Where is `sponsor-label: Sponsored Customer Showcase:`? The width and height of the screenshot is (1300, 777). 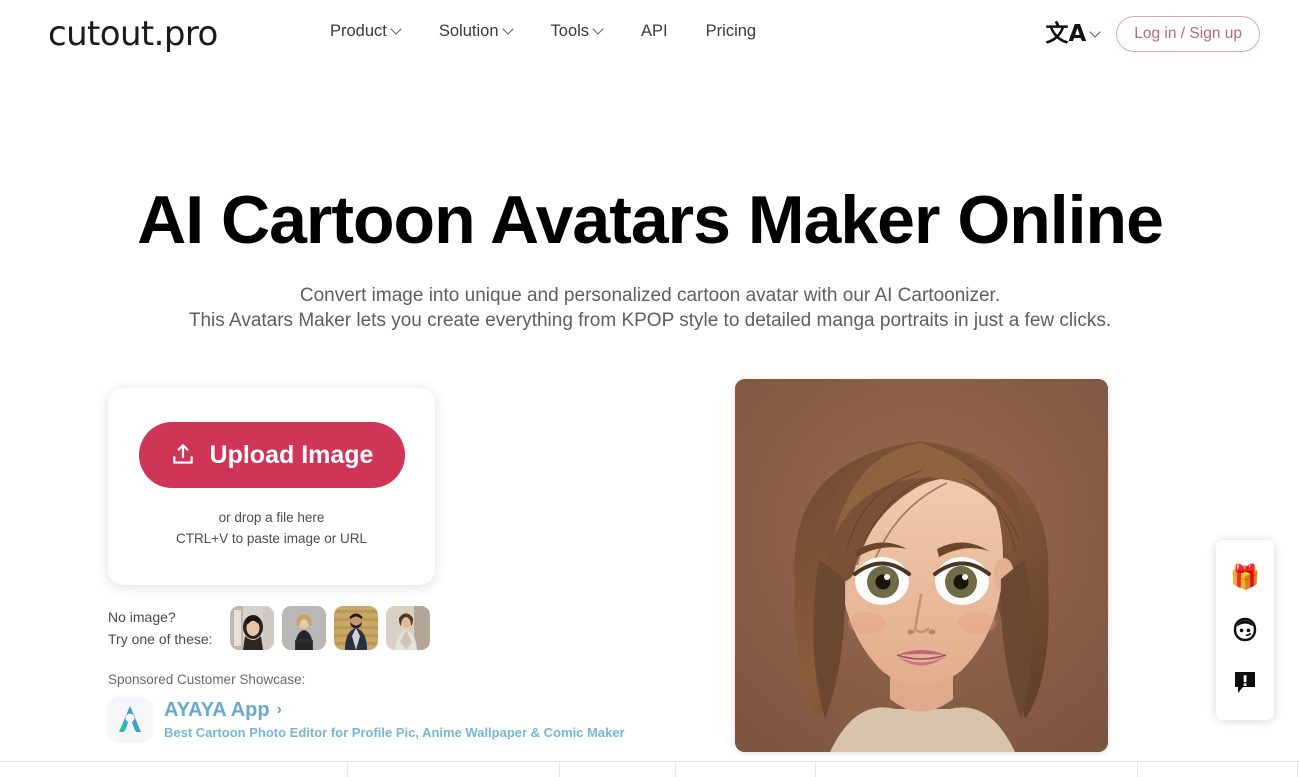 sponsor-label: Sponsored Customer Showcase: is located at coordinates (207, 679).